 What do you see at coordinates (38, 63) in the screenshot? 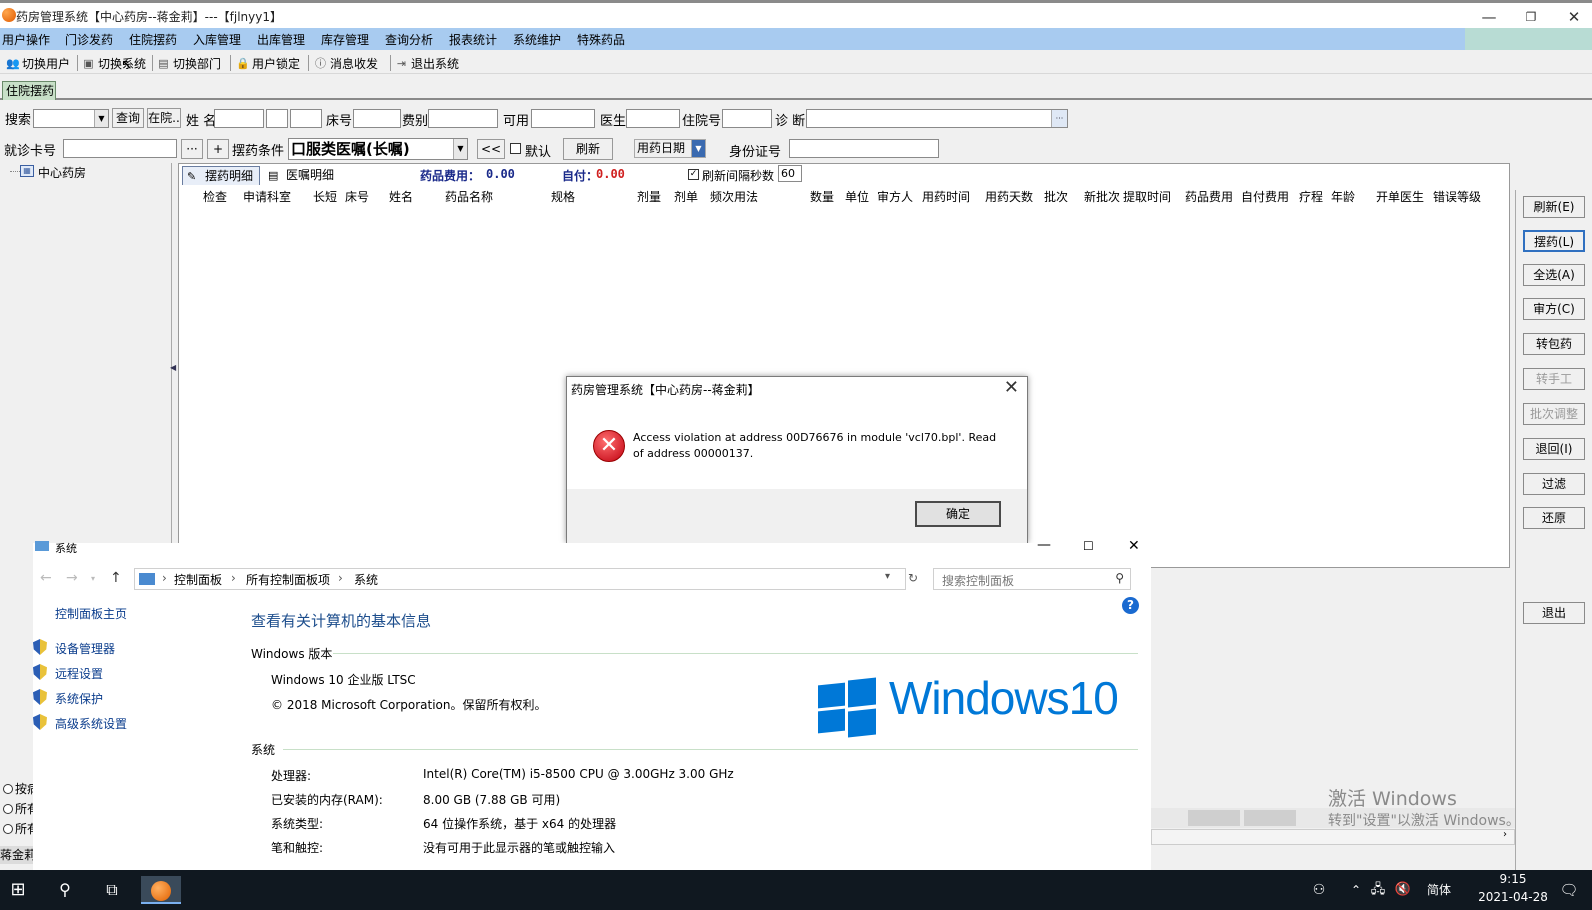
I see `switch-user-button: 👥 切换用户` at bounding box center [38, 63].